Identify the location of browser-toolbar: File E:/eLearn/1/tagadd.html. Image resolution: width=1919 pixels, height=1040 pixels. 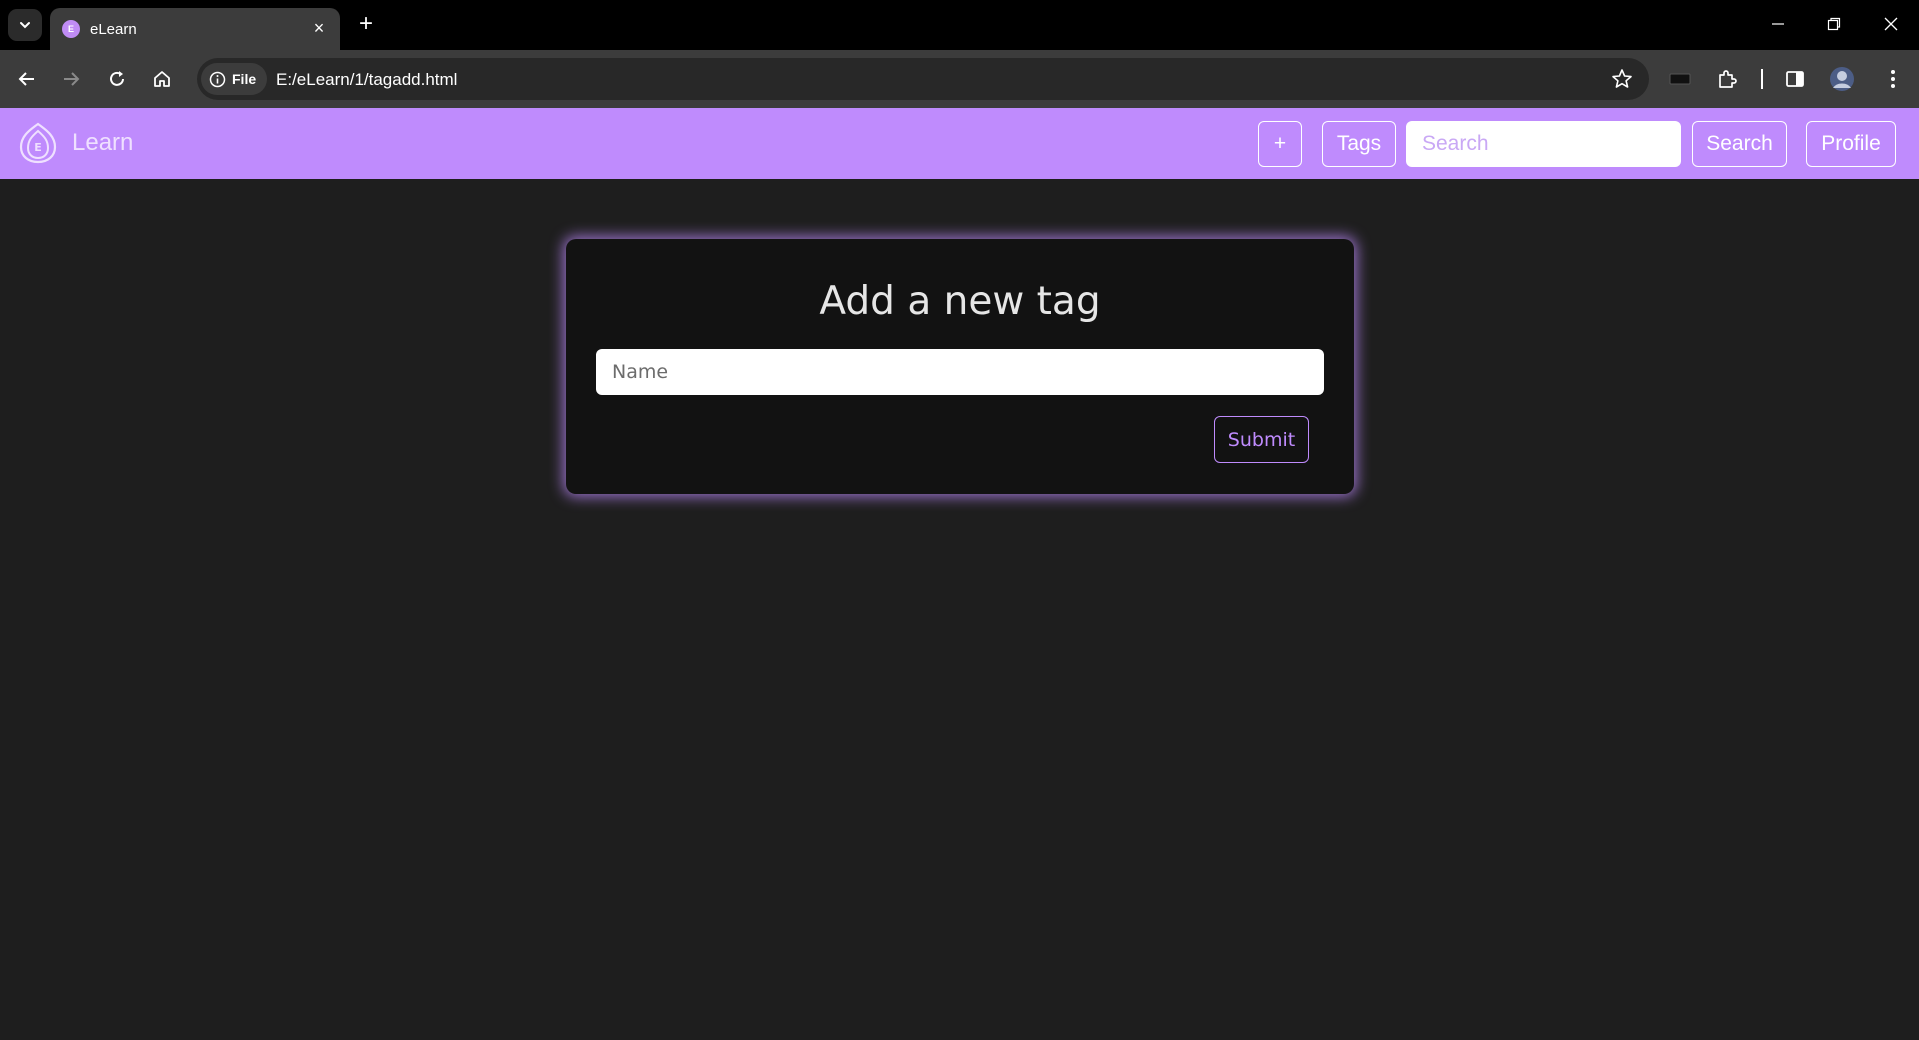
(959, 79).